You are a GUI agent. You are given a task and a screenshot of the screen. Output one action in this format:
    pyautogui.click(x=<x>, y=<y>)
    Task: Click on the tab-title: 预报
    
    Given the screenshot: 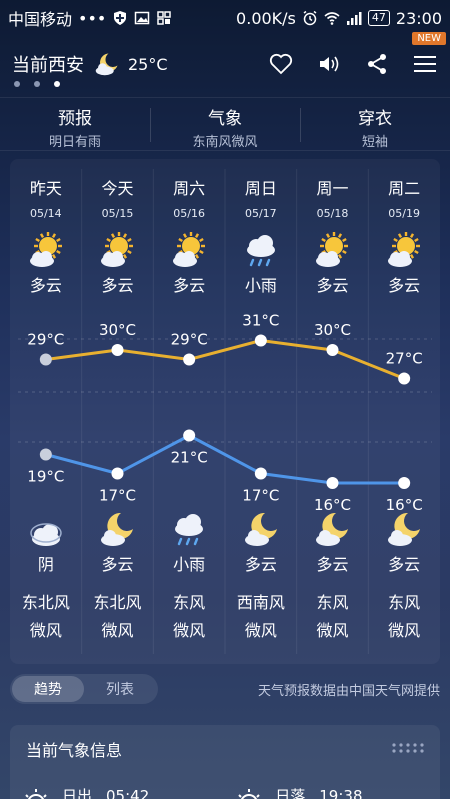 What is the action you would take?
    pyautogui.click(x=75, y=119)
    